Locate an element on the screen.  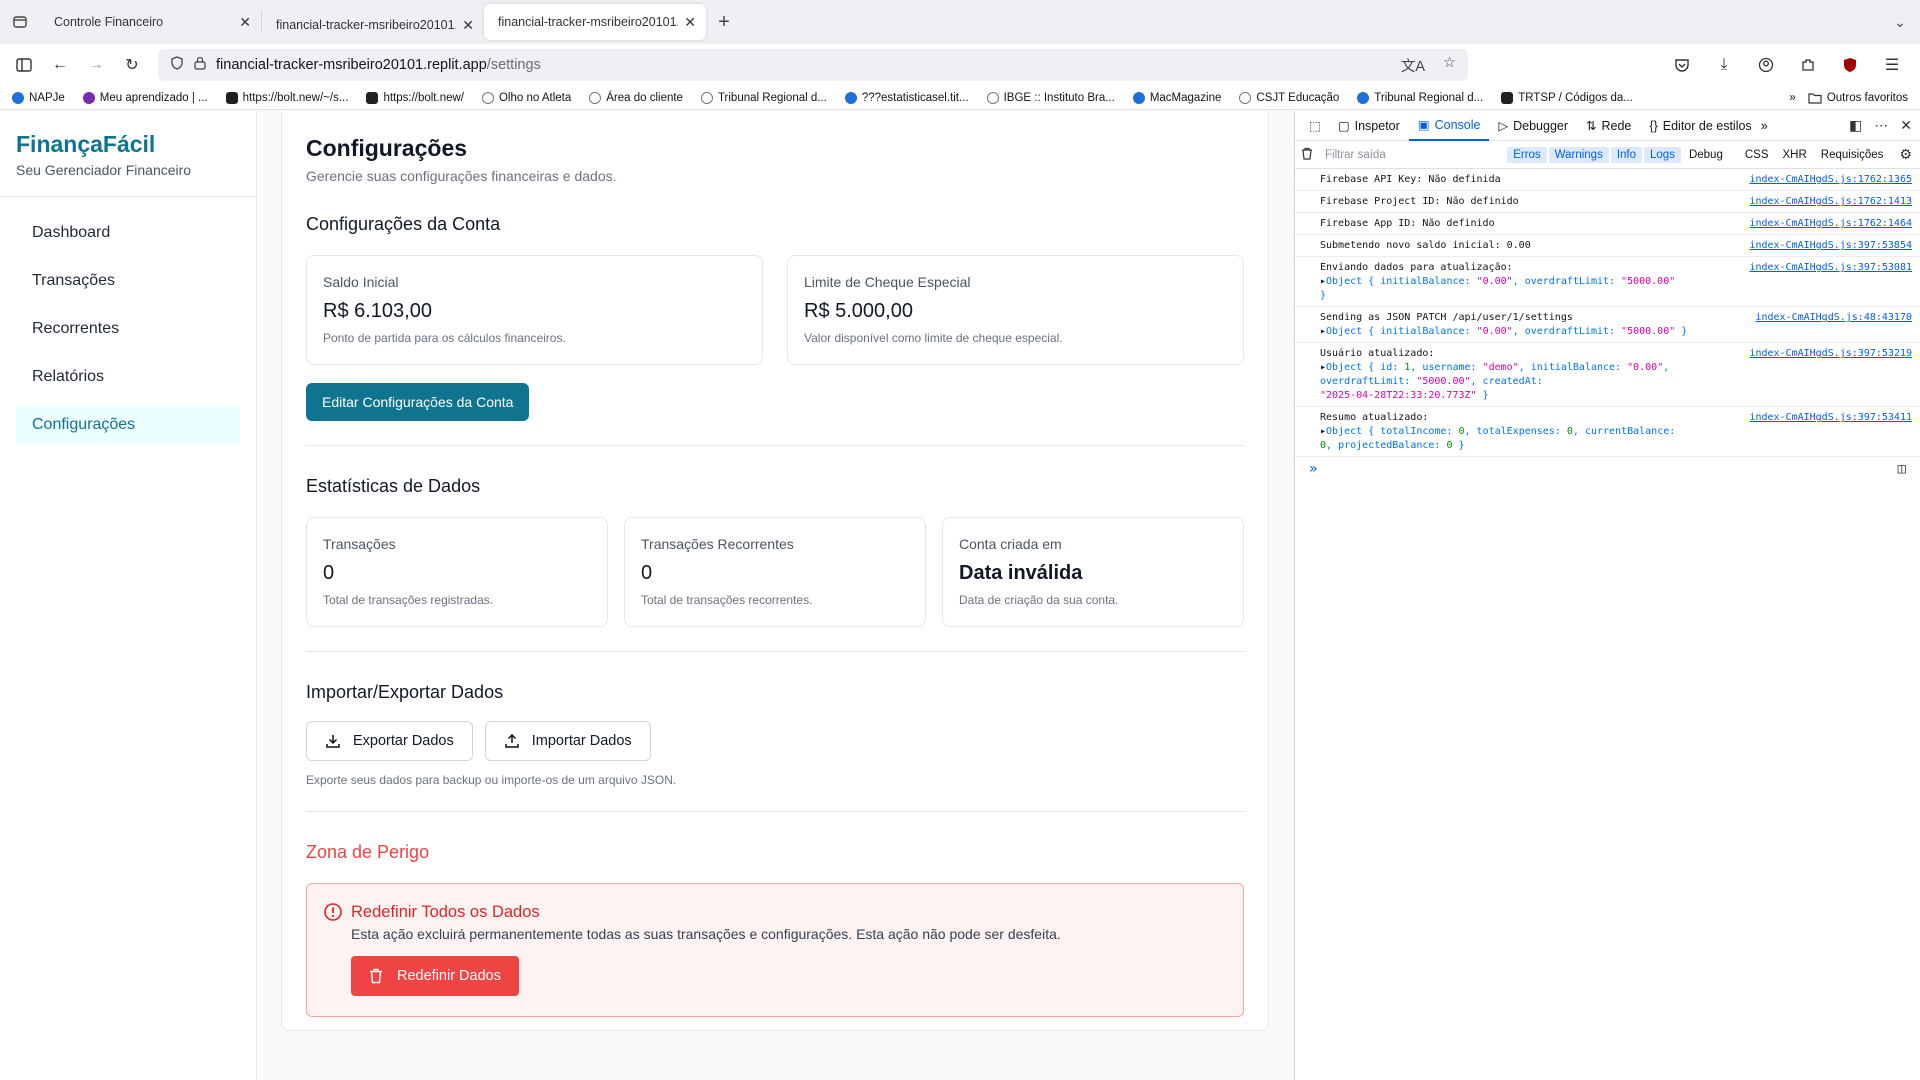
close-devtools-icon: ✕ is located at coordinates (1906, 125).